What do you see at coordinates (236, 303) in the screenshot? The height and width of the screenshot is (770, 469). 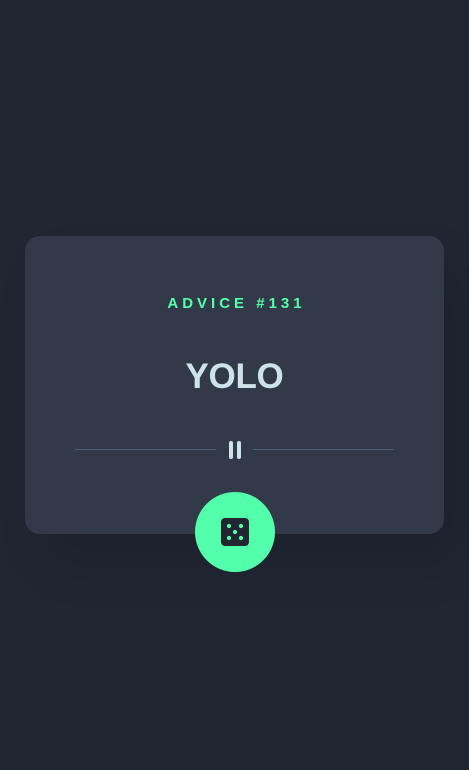 I see `advice-id: ADVICE #131` at bounding box center [236, 303].